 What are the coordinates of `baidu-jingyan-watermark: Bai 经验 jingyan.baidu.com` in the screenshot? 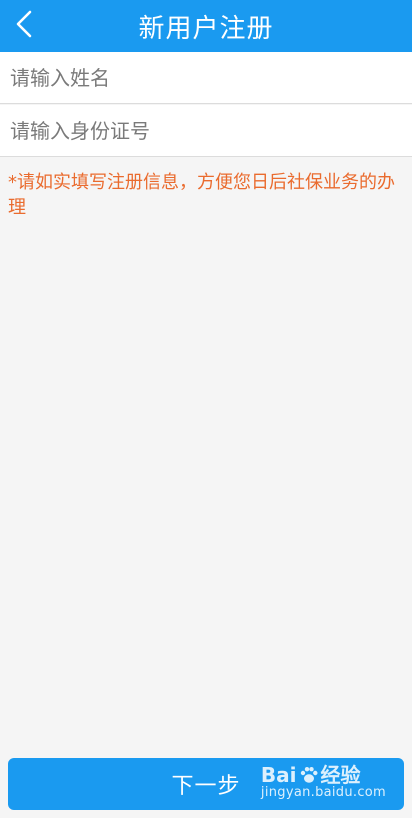 It's located at (323, 782).